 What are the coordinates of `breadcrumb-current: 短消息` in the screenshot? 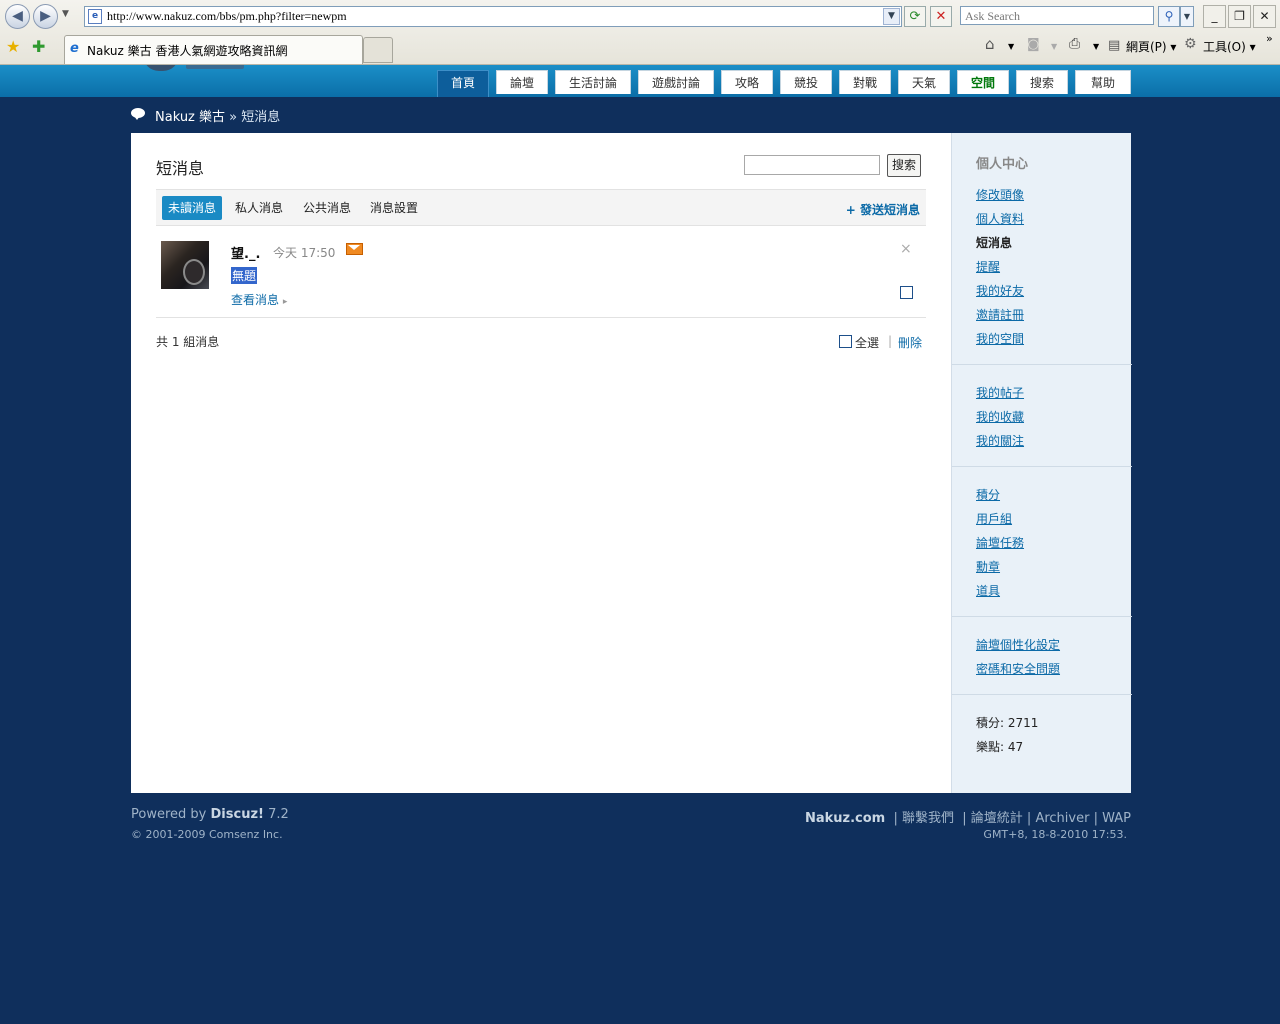 It's located at (261, 117).